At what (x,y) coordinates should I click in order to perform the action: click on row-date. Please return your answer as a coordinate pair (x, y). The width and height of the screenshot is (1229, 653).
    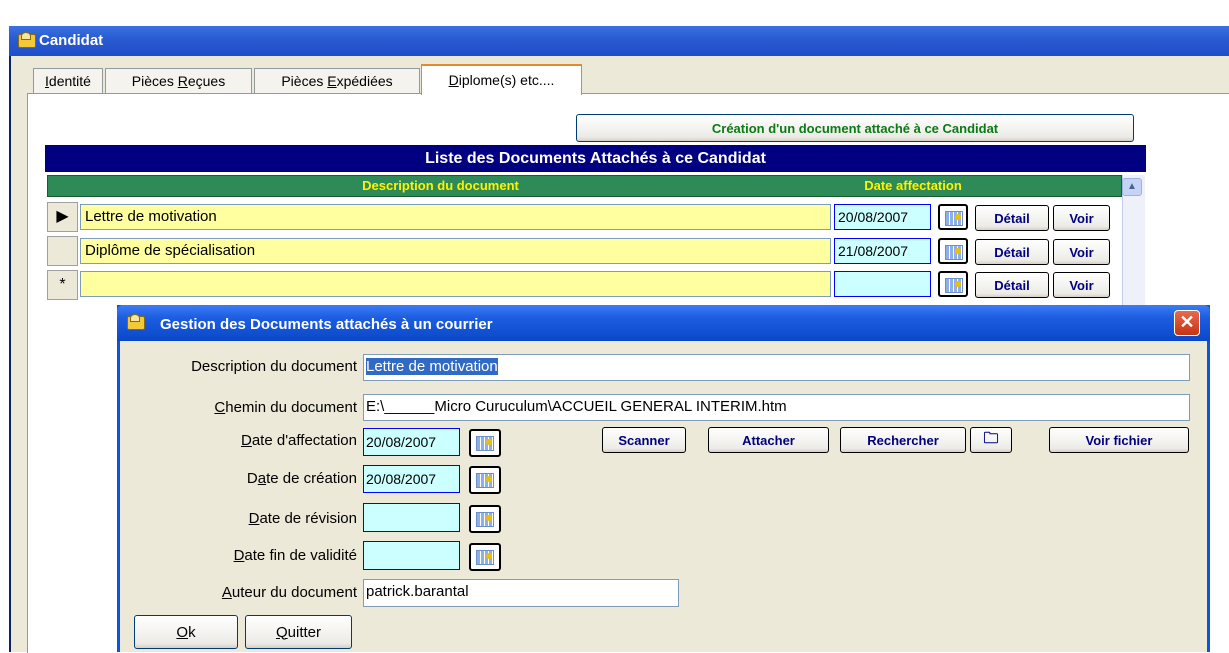
    Looking at the image, I should click on (882, 284).